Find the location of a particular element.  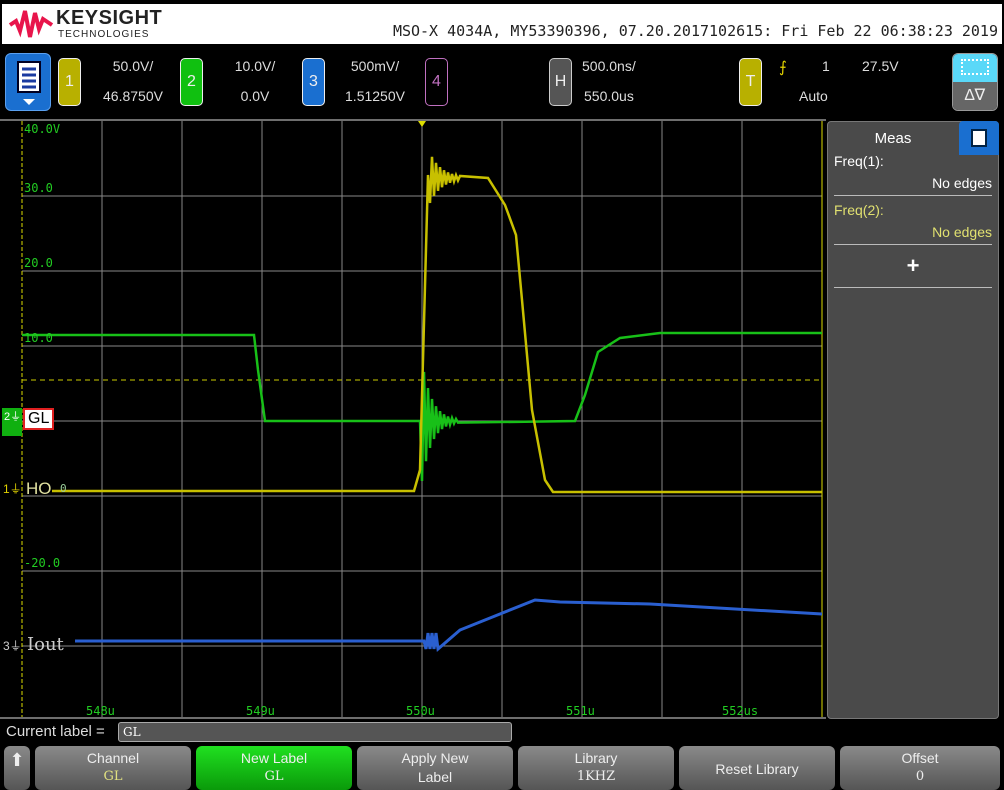

softkey-apply-new-label: Apply New Label is located at coordinates (435, 768).